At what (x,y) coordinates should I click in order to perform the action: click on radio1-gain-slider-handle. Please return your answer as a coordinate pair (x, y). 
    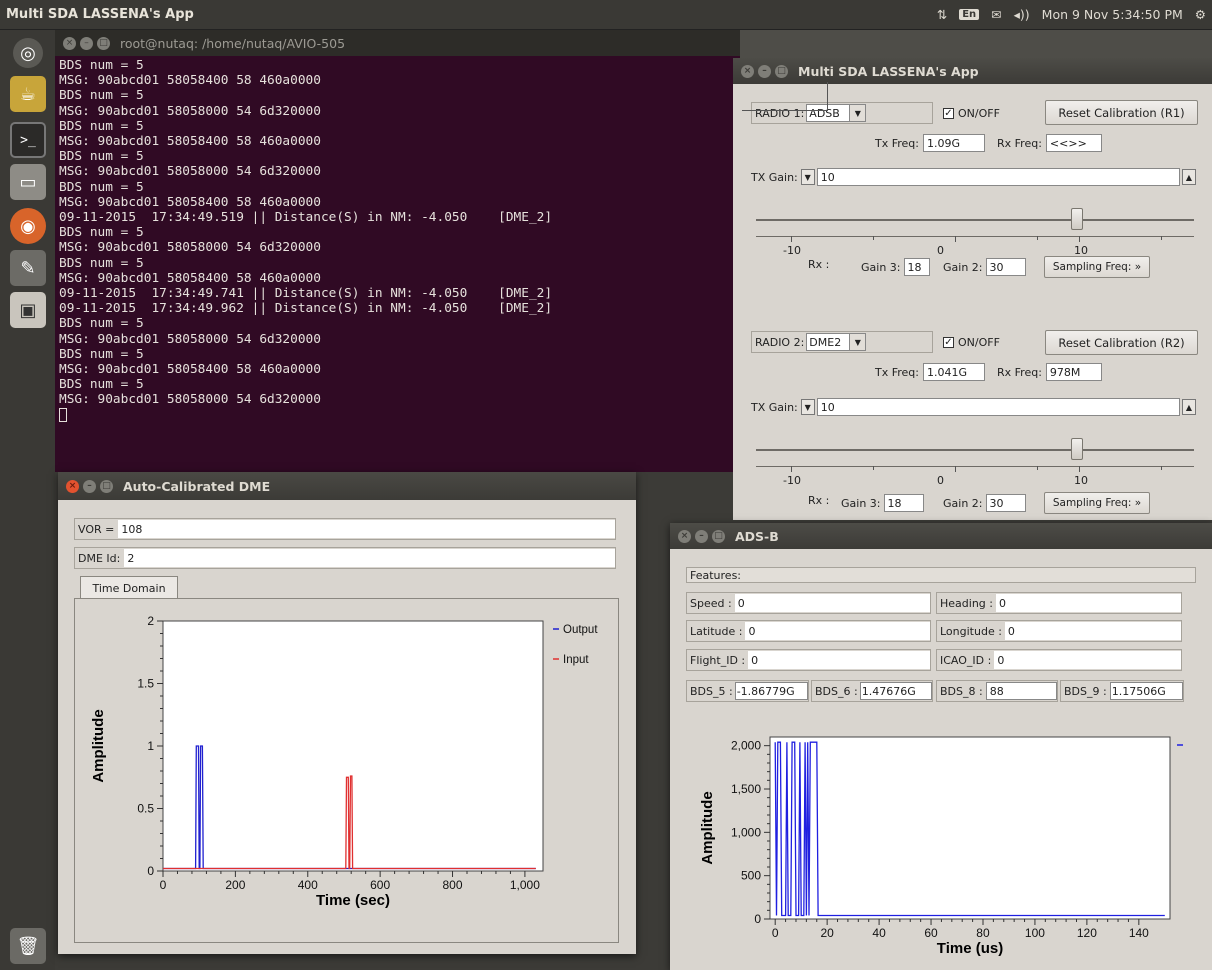
    Looking at the image, I should click on (1077, 219).